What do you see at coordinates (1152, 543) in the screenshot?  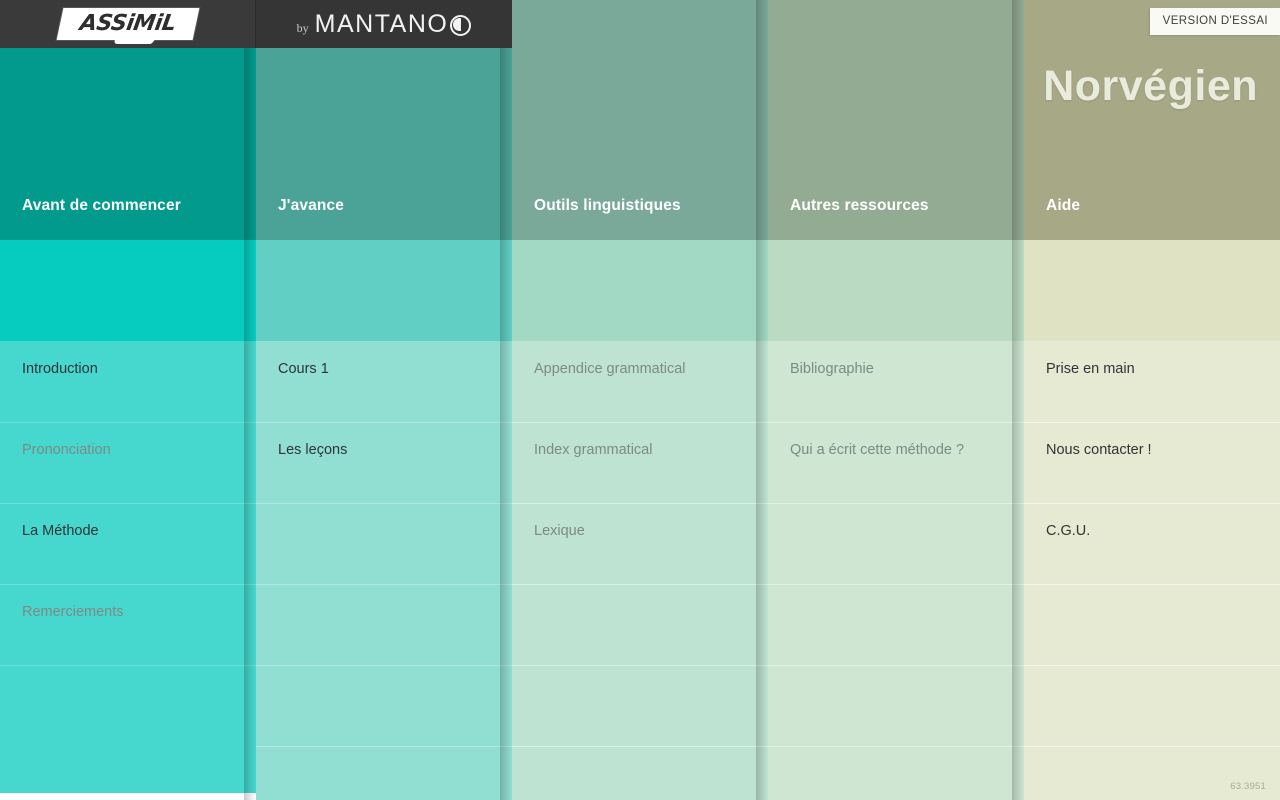 I see `list-item: C.G.U.` at bounding box center [1152, 543].